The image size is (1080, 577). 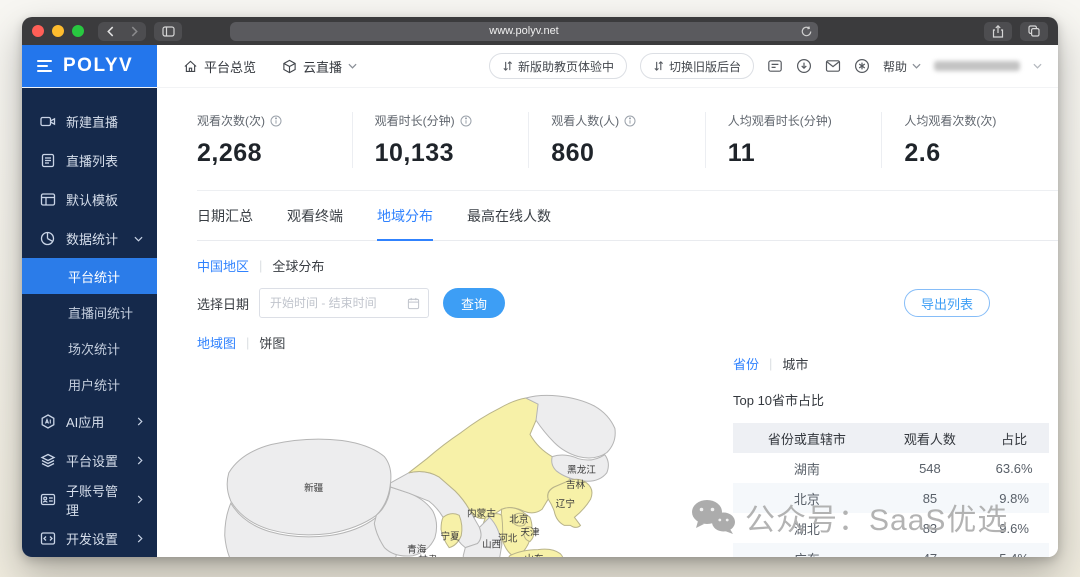 I want to click on stat-value: 860, so click(x=573, y=153).